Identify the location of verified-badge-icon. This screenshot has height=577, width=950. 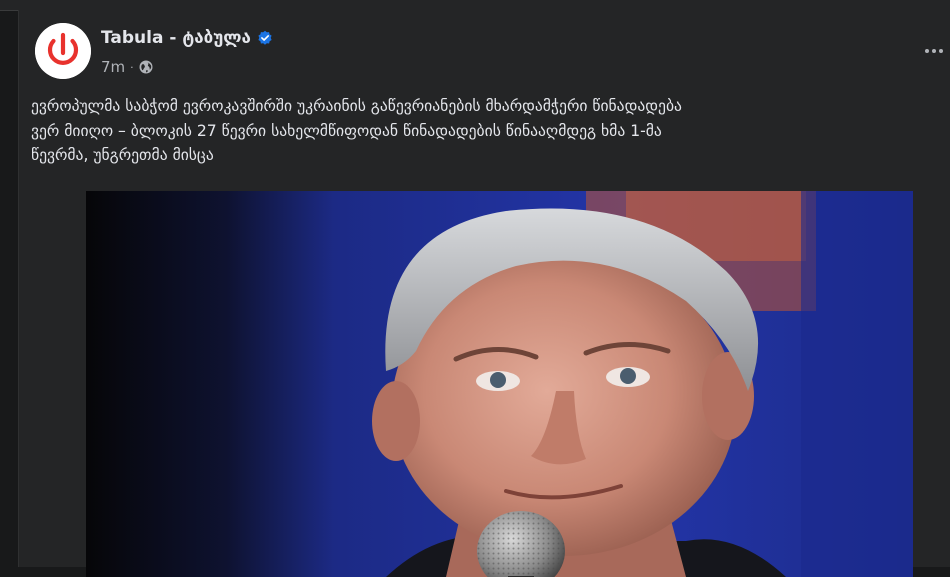
(265, 38).